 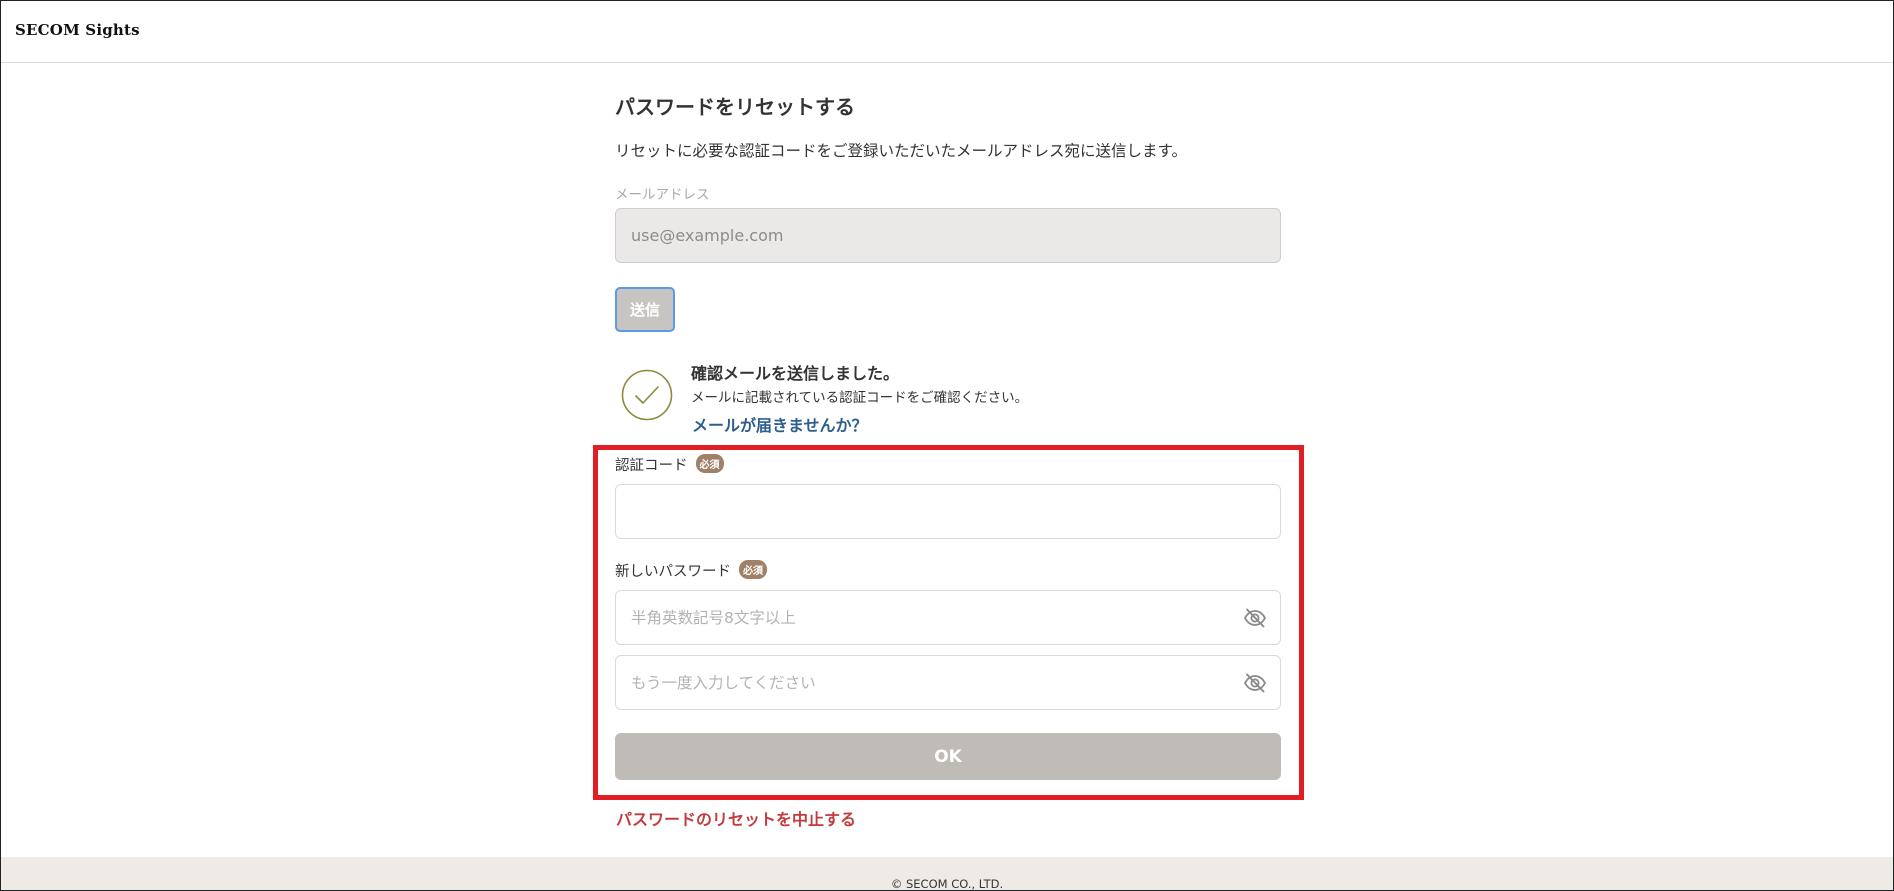 What do you see at coordinates (736, 818) in the screenshot?
I see `cancel-reset-link: パスワードのリセットを中止する` at bounding box center [736, 818].